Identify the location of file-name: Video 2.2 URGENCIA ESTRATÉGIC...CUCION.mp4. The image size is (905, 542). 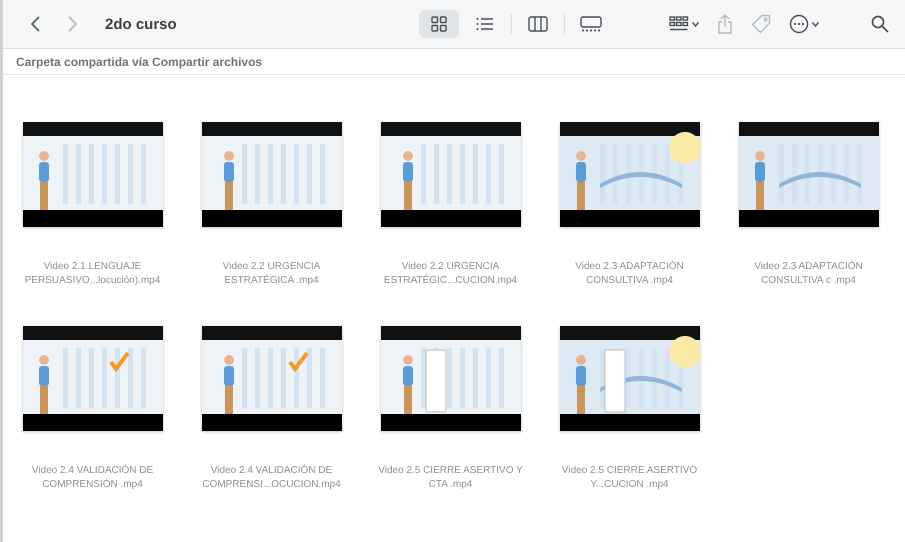
(451, 274).